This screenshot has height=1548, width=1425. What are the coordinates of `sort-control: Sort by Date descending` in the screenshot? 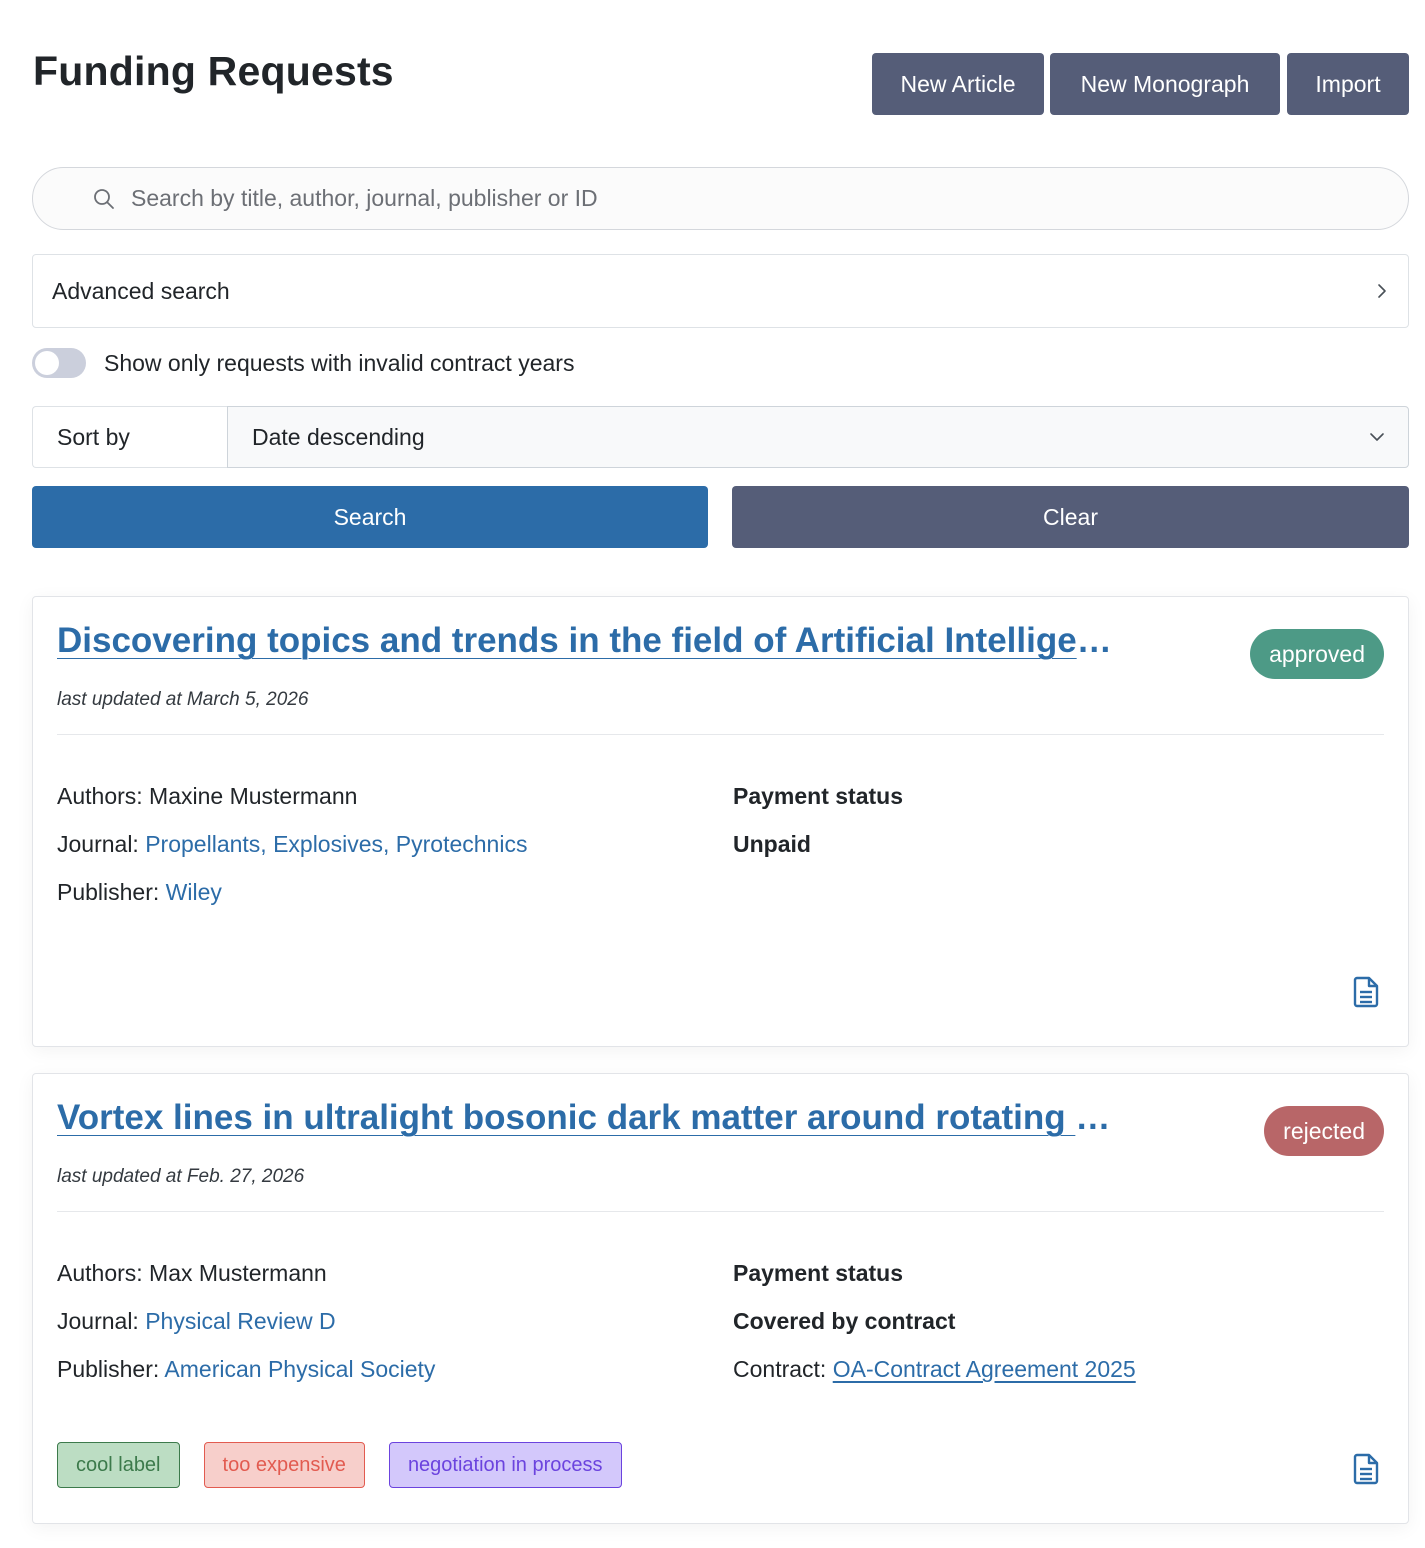 It's located at (720, 437).